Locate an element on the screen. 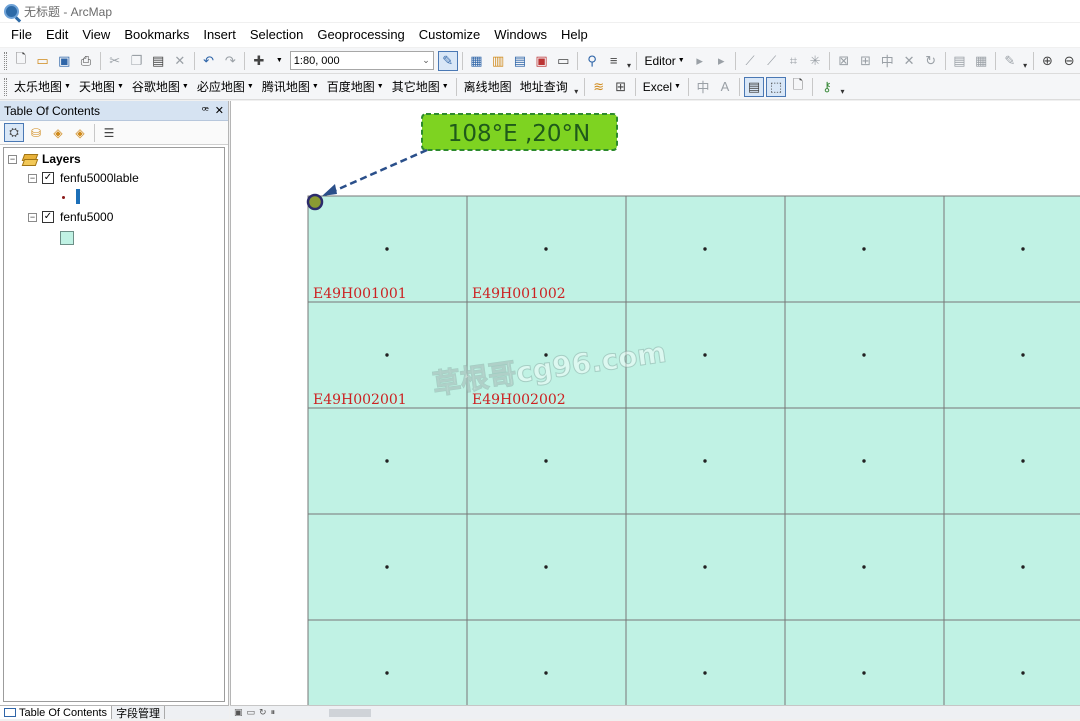  tab-table-of-contents: Table Of Contents is located at coordinates (56, 712).